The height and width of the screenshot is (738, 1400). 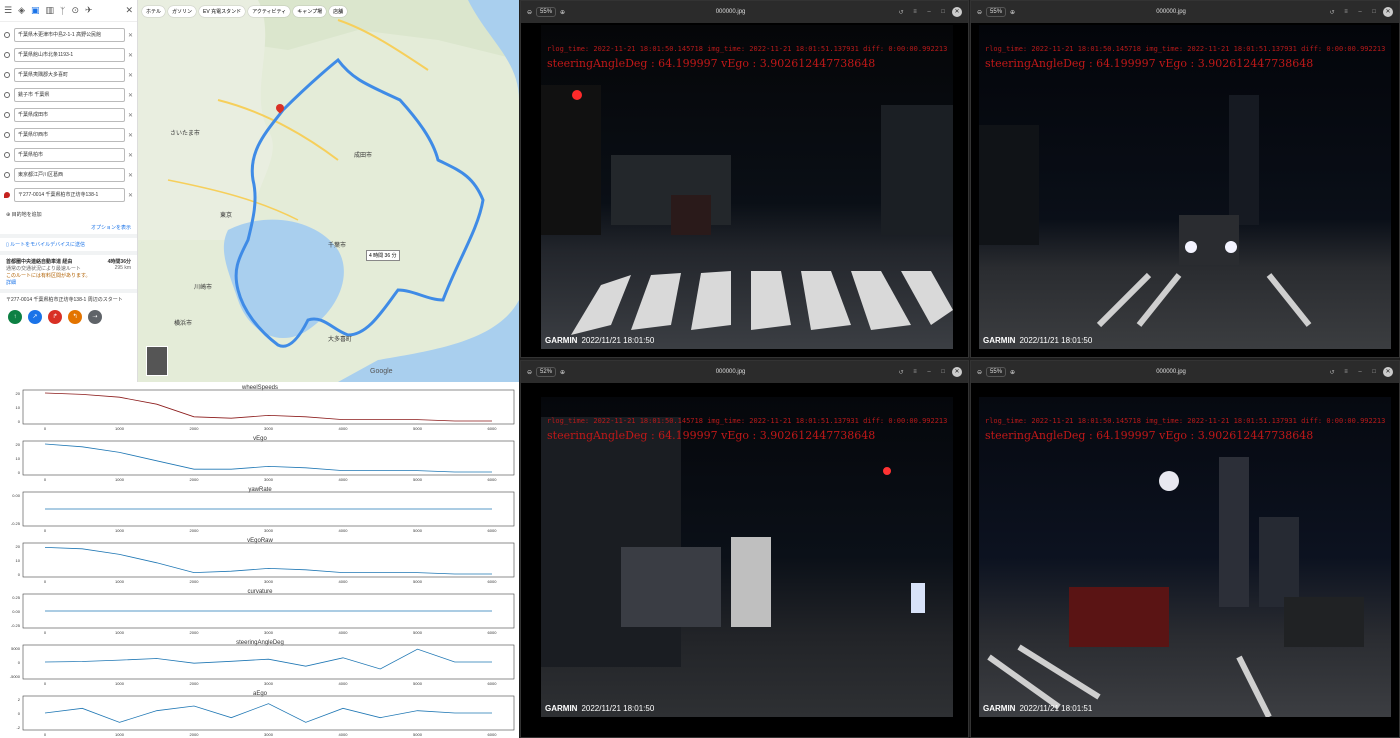 What do you see at coordinates (55, 317) in the screenshot?
I see `step-icon: ↱` at bounding box center [55, 317].